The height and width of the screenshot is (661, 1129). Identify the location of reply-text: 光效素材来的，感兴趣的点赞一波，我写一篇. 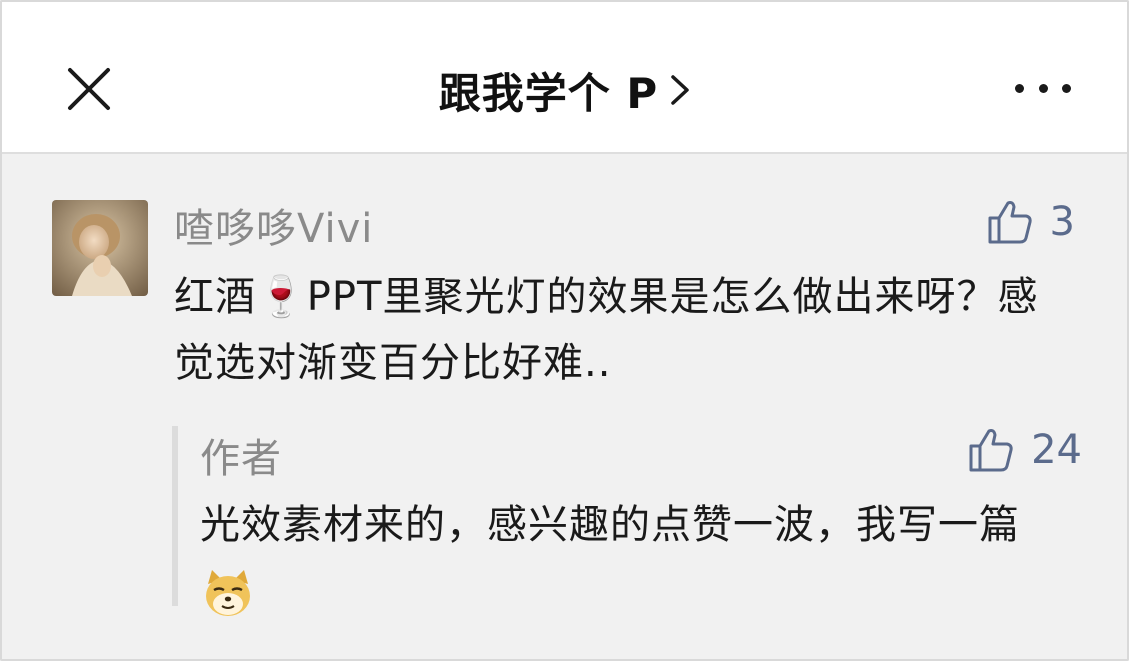
(610, 525).